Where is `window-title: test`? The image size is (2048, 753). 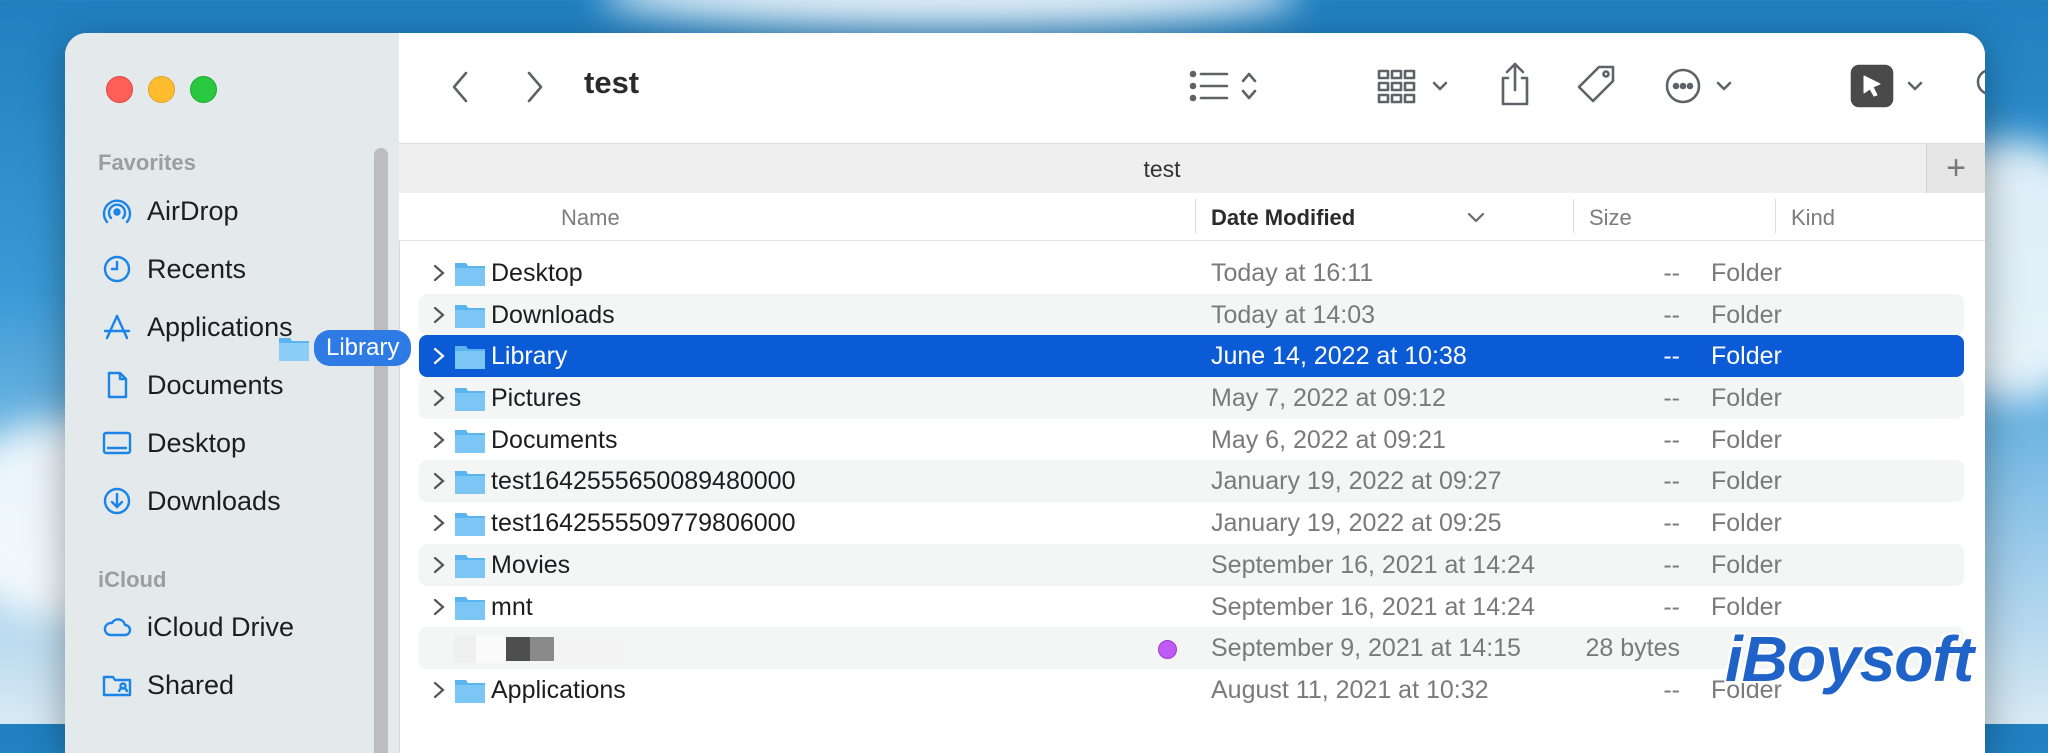 window-title: test is located at coordinates (612, 82).